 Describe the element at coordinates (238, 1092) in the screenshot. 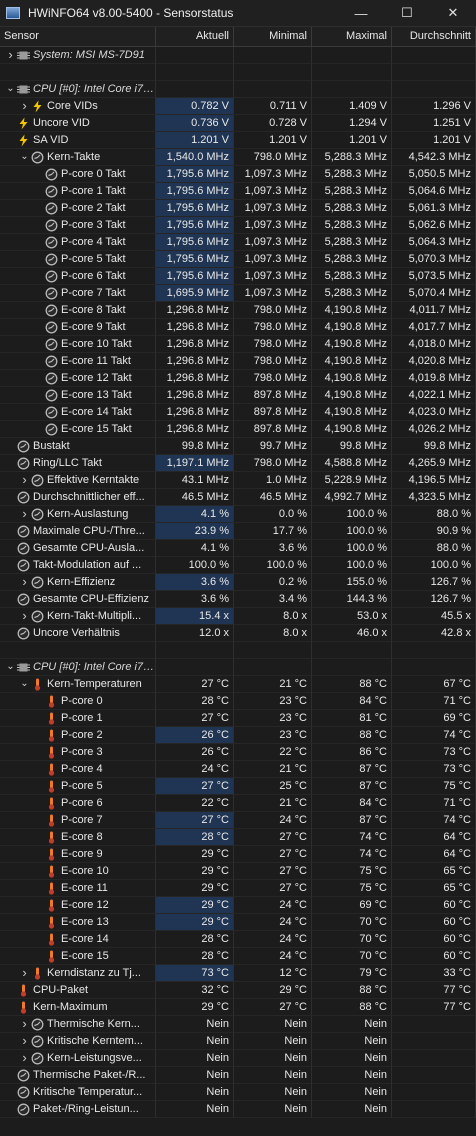

I see `sensor-row: Kritische Temperatur... Nein Nein Nein` at that location.